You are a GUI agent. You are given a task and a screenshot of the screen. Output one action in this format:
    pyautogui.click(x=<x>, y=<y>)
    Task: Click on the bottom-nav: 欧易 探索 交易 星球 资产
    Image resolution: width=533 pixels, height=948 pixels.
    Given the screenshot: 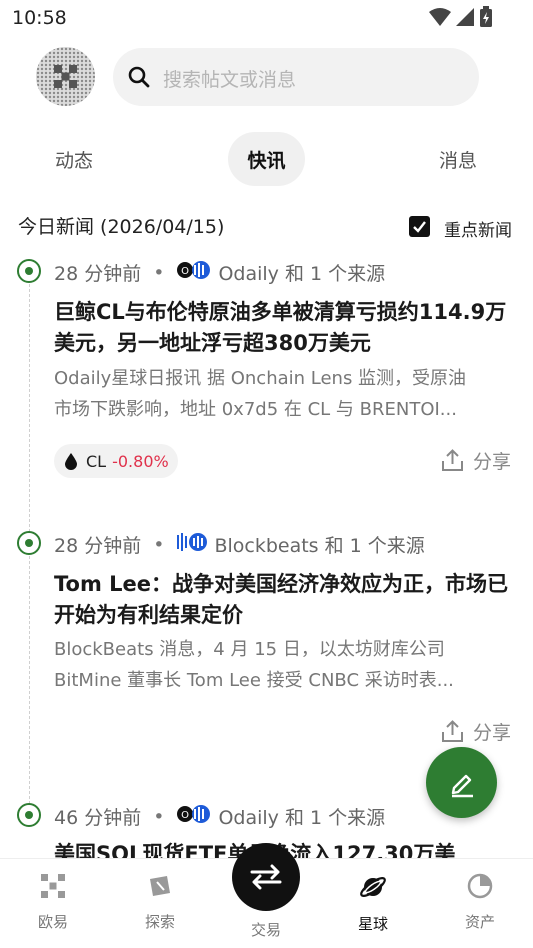 What is the action you would take?
    pyautogui.click(x=266, y=895)
    